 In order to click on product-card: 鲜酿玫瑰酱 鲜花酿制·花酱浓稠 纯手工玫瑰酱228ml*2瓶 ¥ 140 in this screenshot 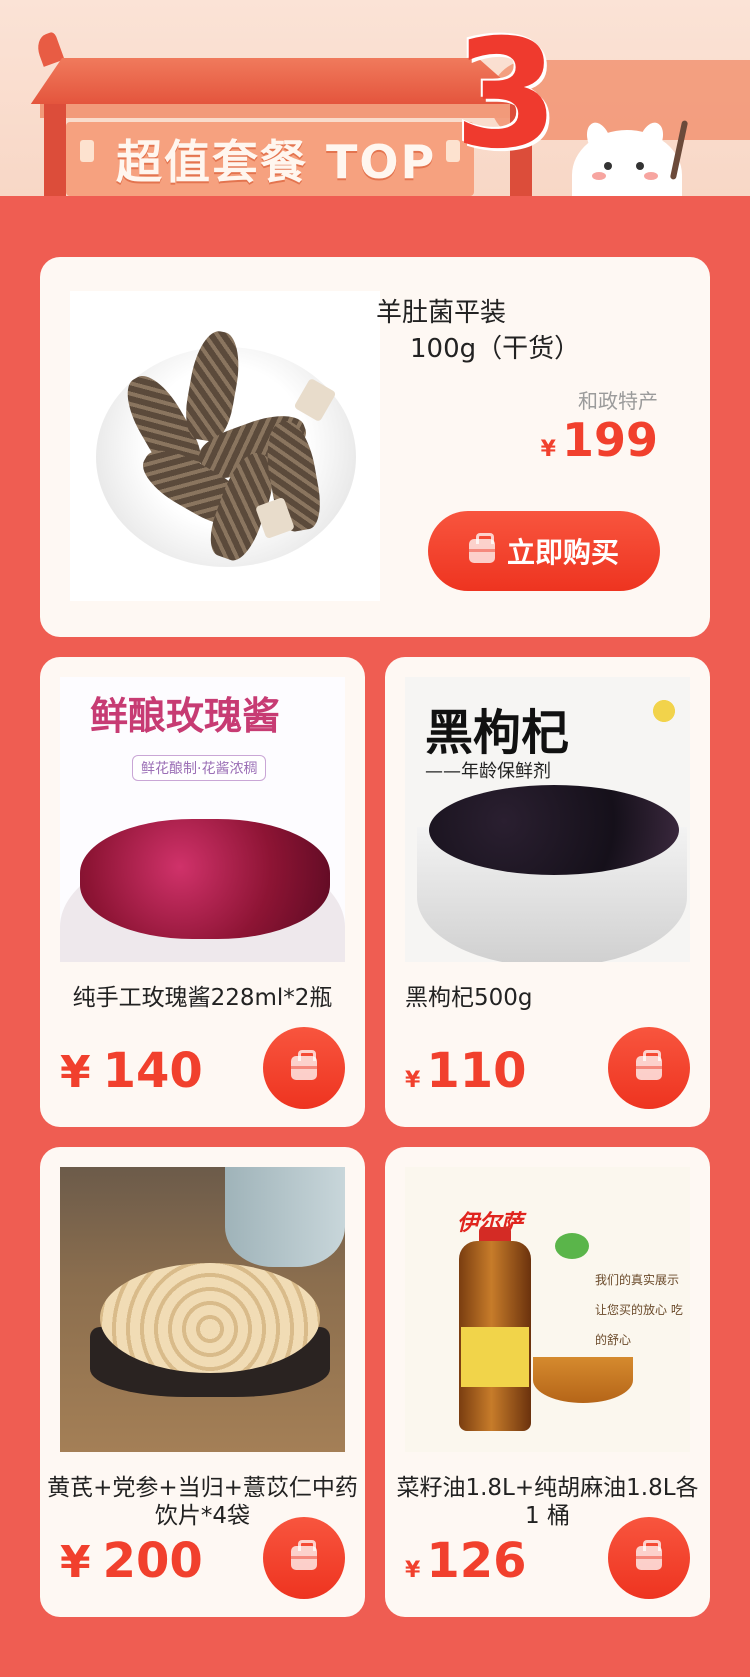, I will do `click(202, 892)`.